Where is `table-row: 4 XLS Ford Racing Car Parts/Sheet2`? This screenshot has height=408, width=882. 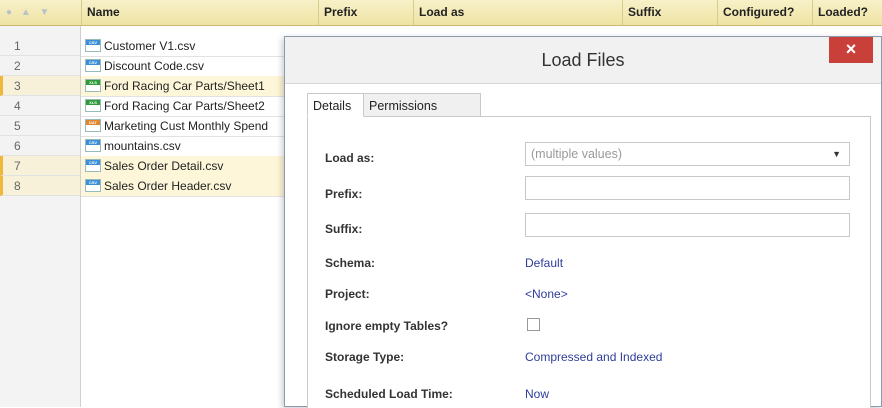
table-row: 4 XLS Ford Racing Car Parts/Sheet2 is located at coordinates (150, 106).